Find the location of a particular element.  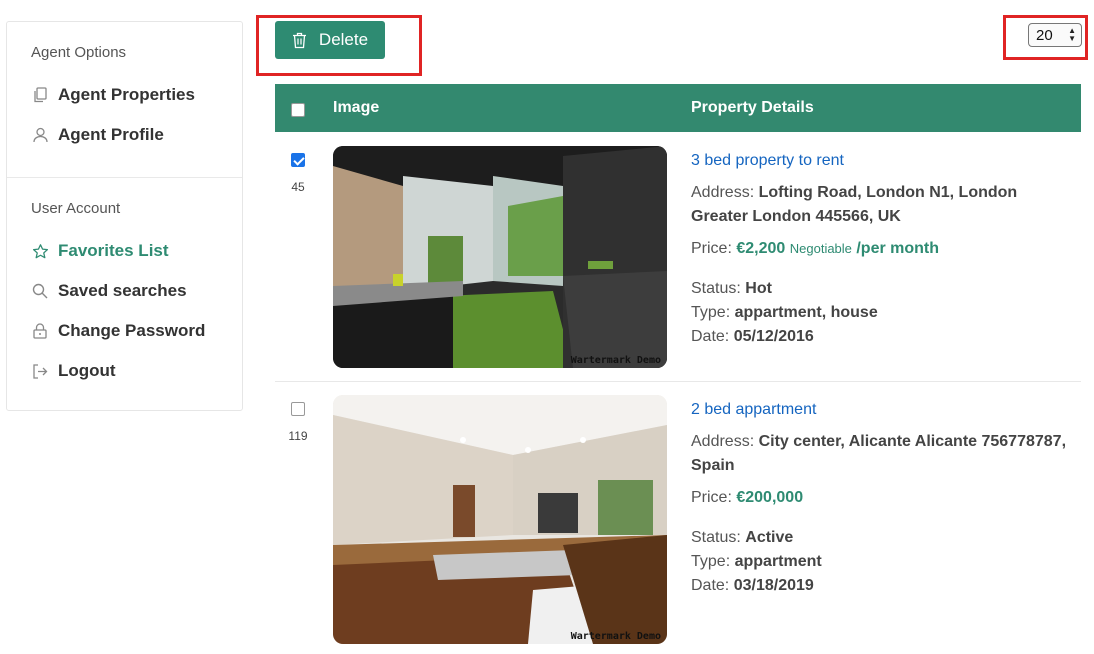

type-value: appartment is located at coordinates (778, 561).